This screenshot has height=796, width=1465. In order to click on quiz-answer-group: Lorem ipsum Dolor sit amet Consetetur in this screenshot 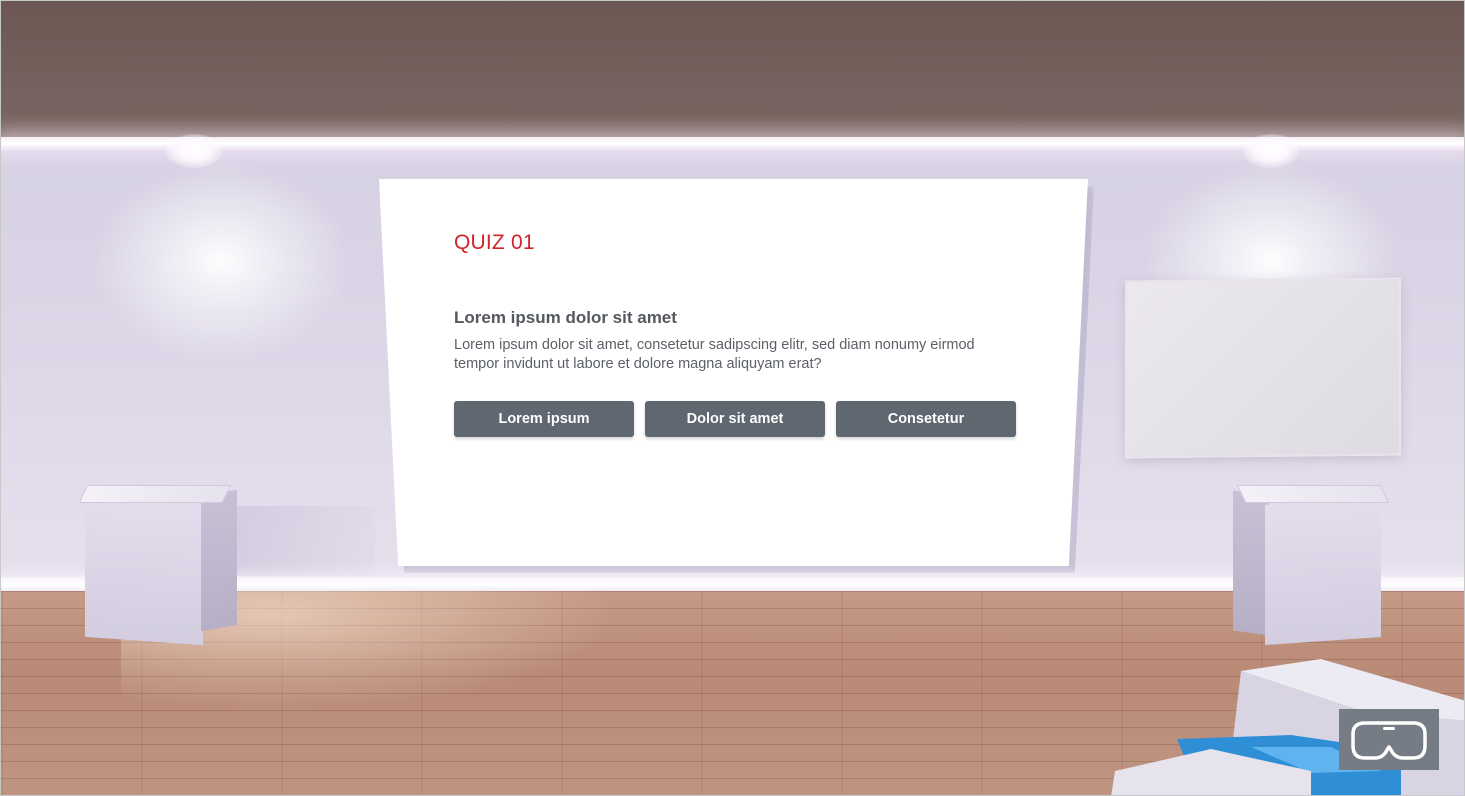, I will do `click(735, 419)`.